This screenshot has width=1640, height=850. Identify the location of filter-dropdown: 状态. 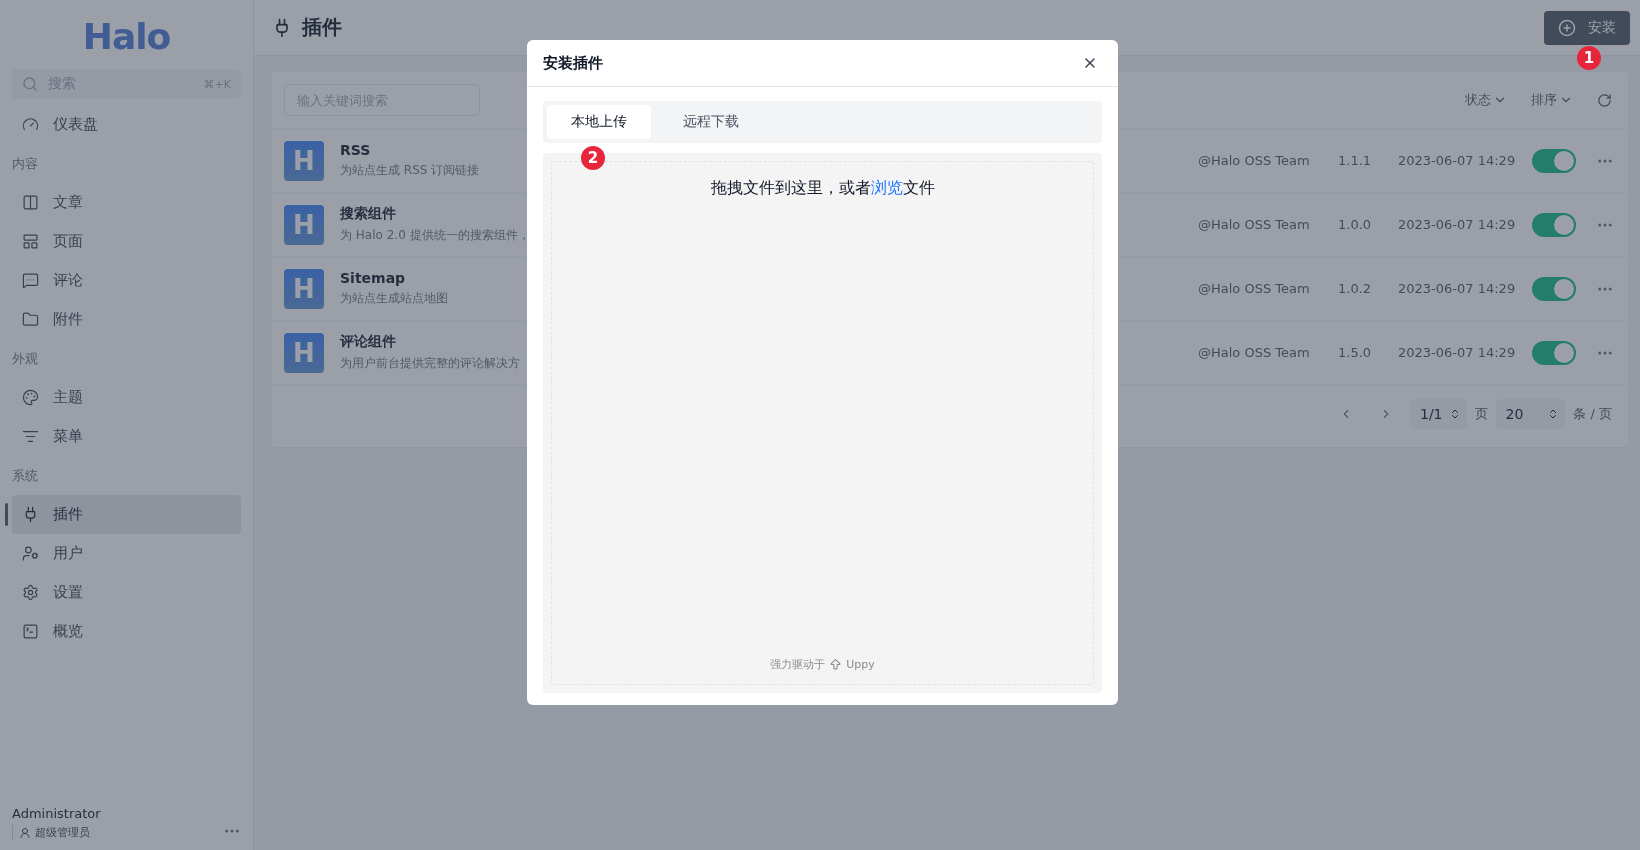
(1486, 100).